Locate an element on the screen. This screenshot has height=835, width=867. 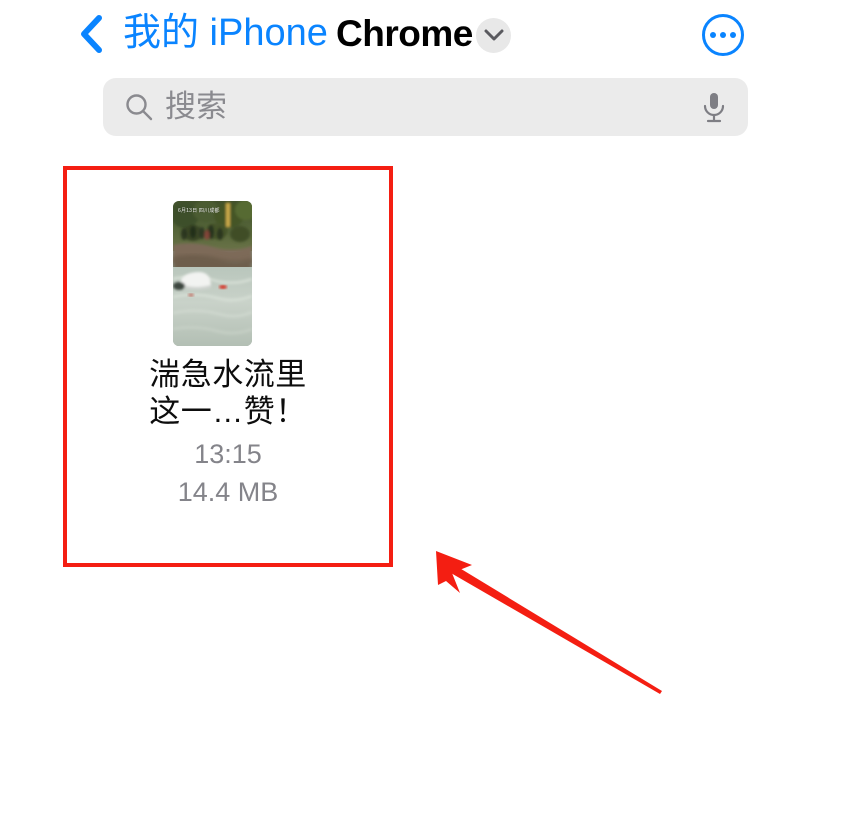
chevron-down-icon is located at coordinates (493, 35).